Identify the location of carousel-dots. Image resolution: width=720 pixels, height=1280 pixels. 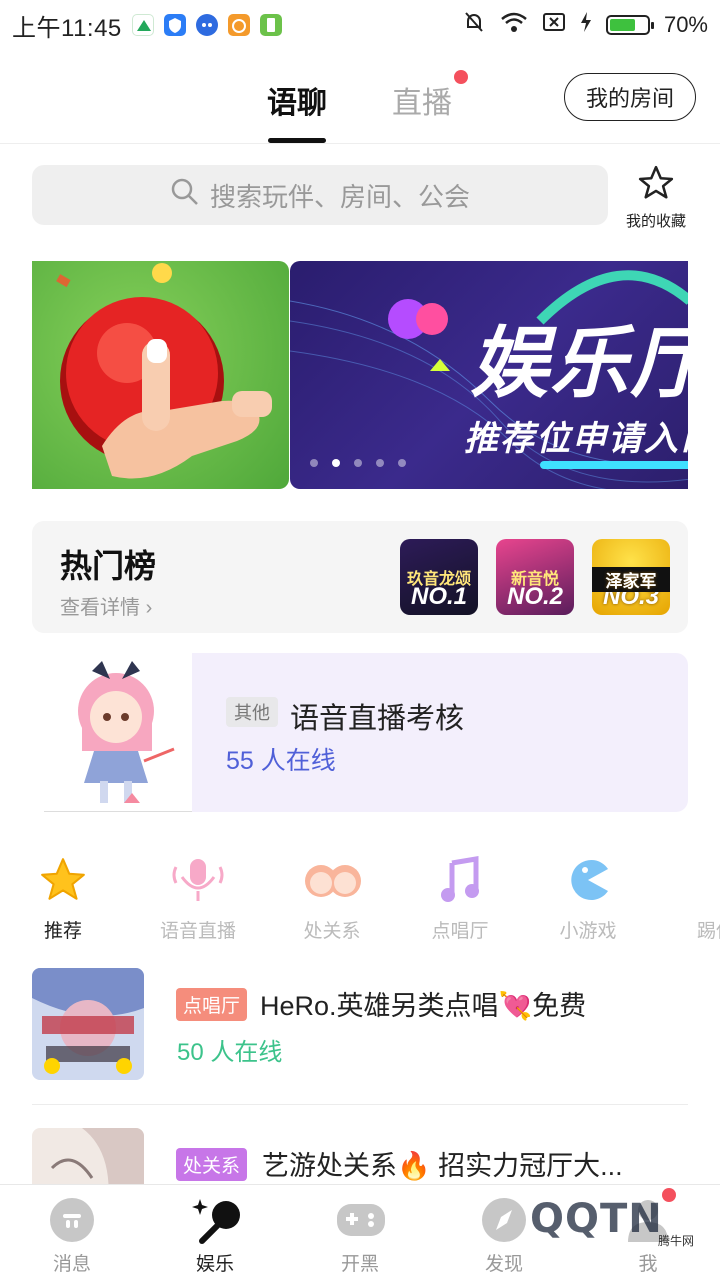
(358, 463).